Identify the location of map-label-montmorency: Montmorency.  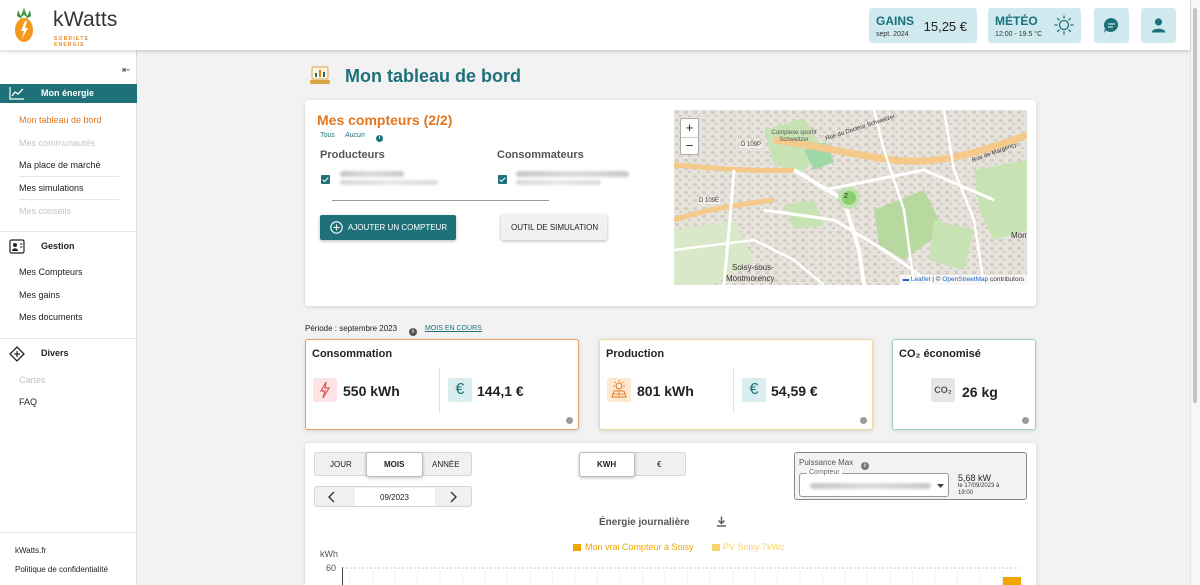
(750, 278).